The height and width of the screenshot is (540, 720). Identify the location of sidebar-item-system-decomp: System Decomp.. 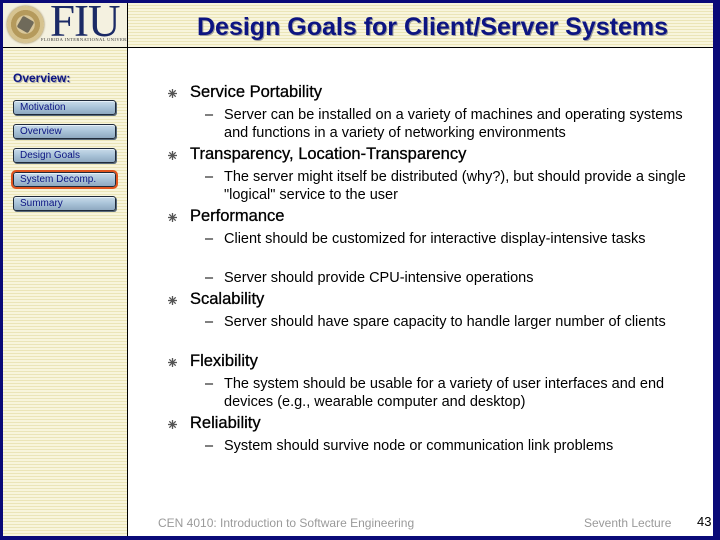
(64, 179).